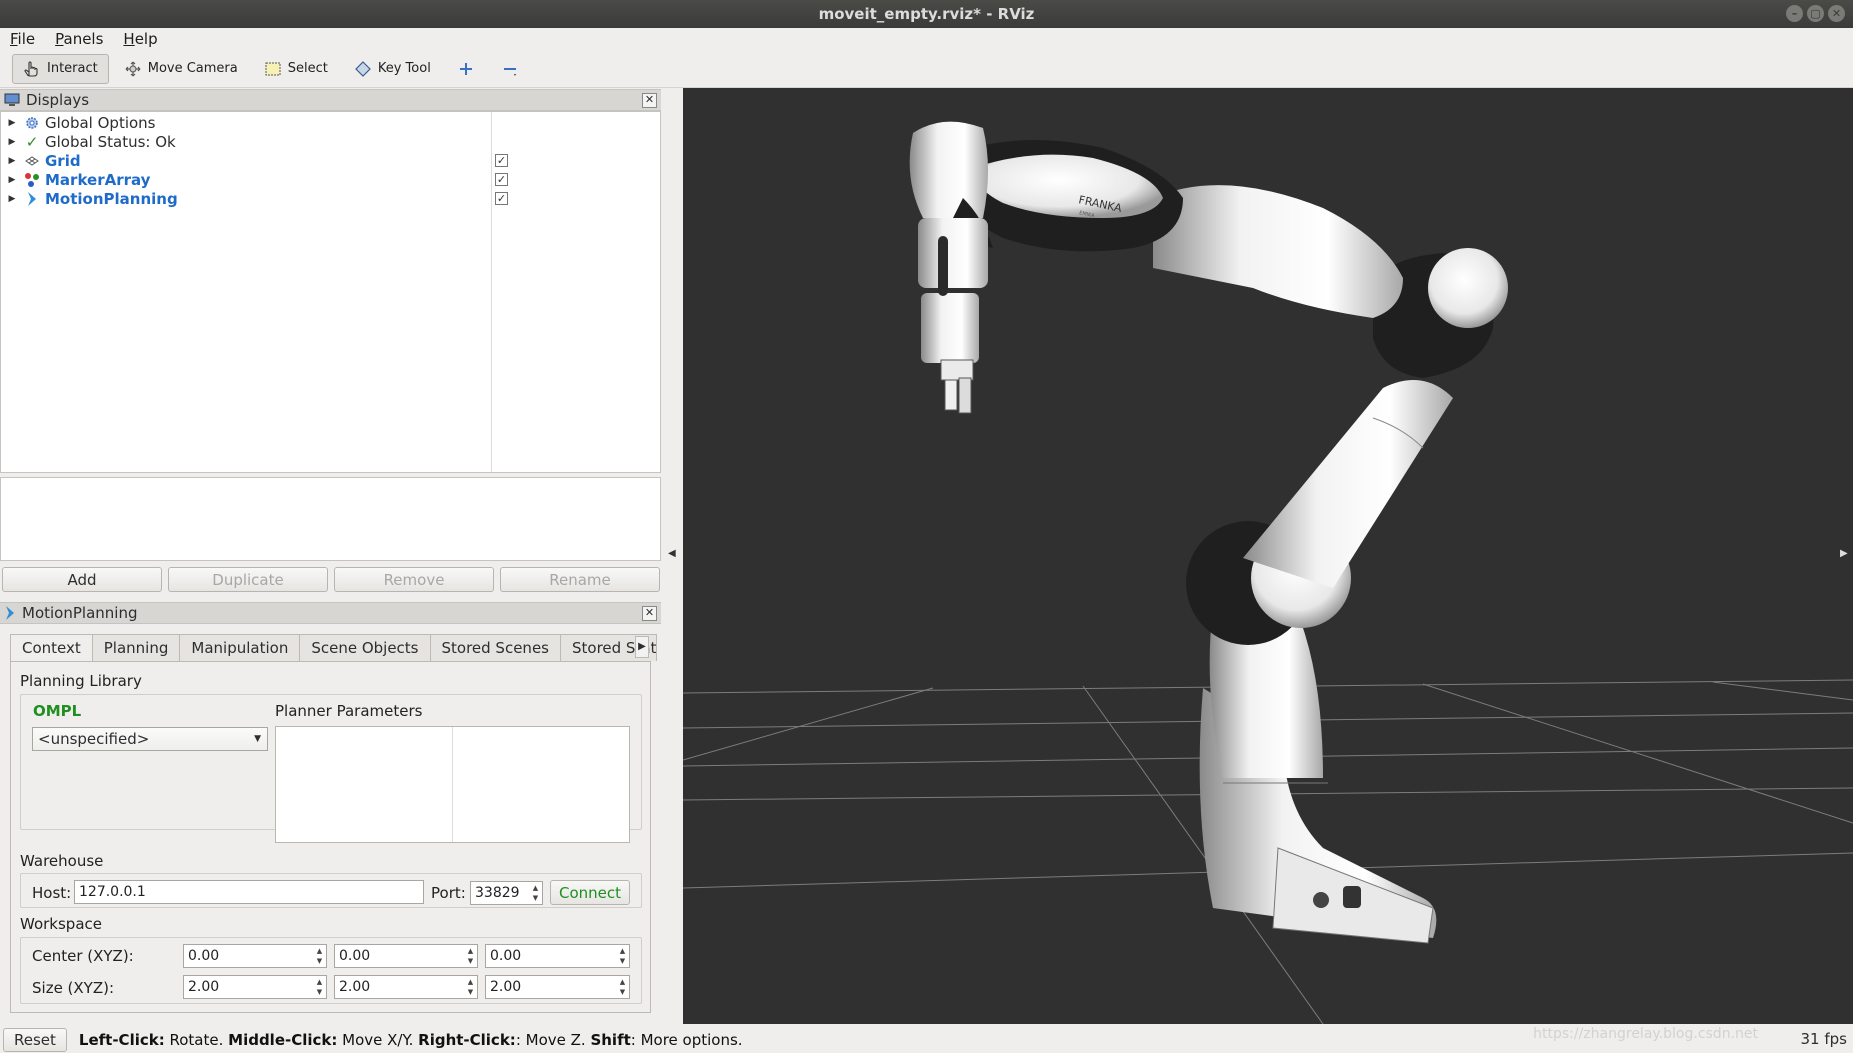  Describe the element at coordinates (32, 123) in the screenshot. I see `gear-icon` at that location.